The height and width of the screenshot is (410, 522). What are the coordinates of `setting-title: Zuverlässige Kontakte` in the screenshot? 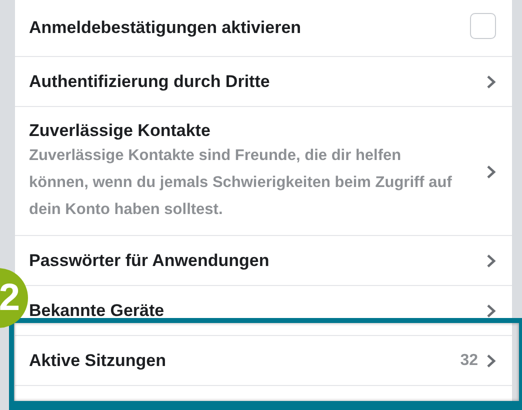 It's located at (250, 131).